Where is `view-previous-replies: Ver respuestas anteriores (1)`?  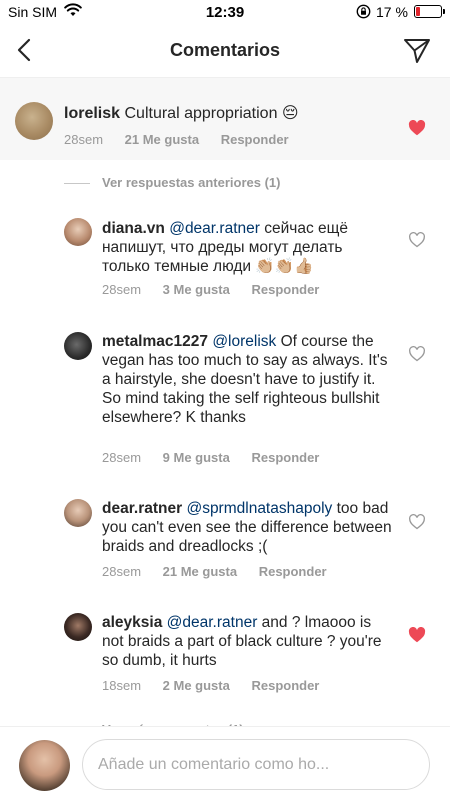
view-previous-replies: Ver respuestas anteriores (1) is located at coordinates (172, 183).